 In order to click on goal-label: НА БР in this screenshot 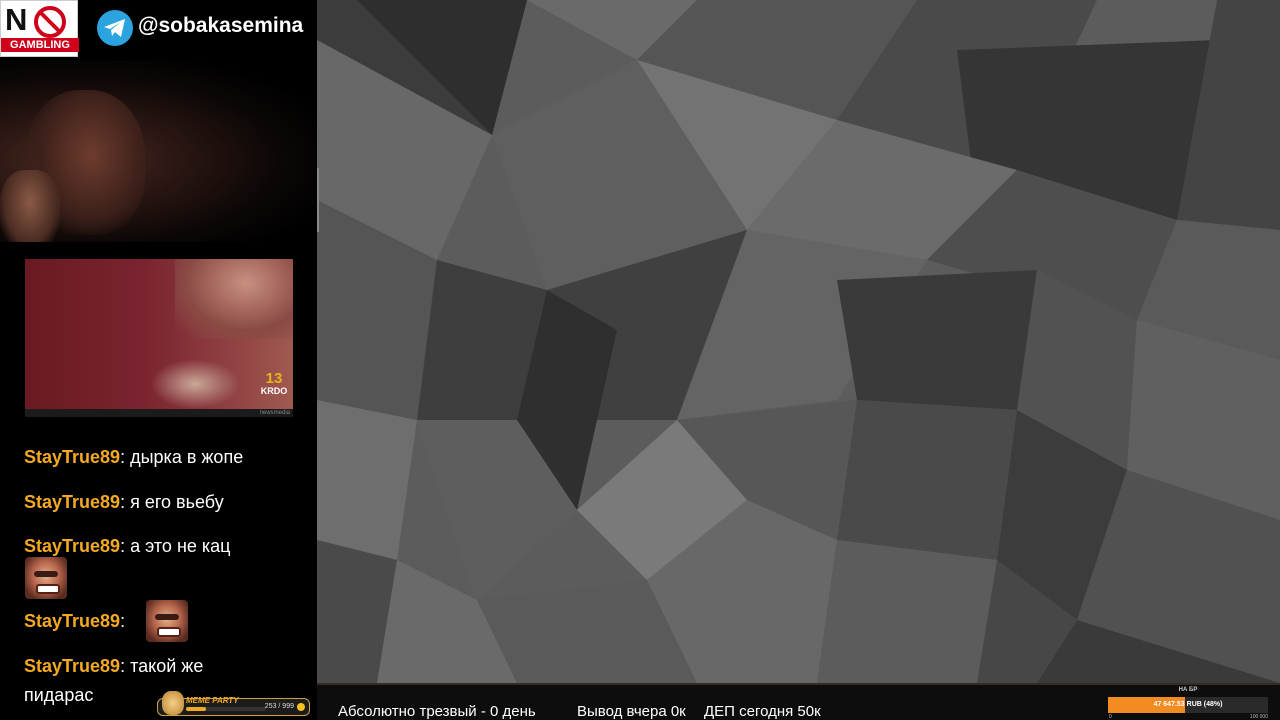, I will do `click(1188, 690)`.